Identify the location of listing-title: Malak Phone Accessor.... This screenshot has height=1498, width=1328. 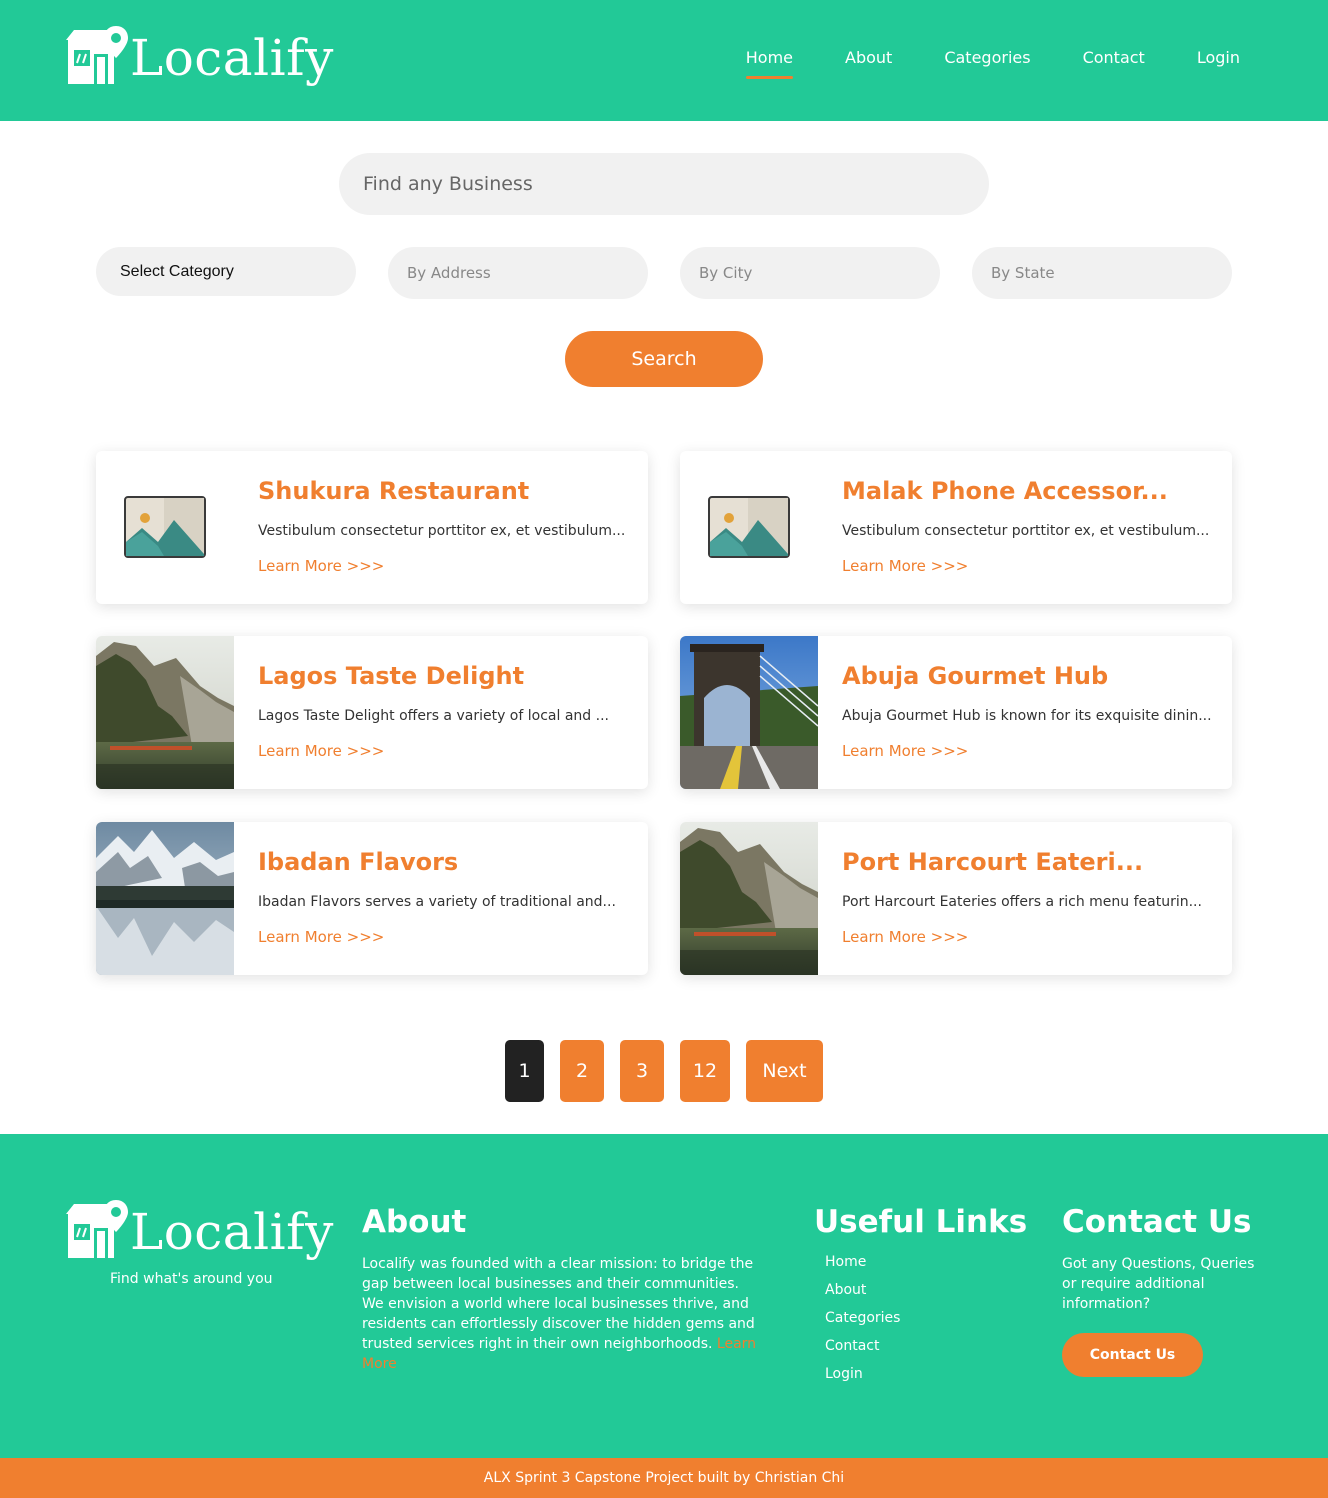
(1005, 491).